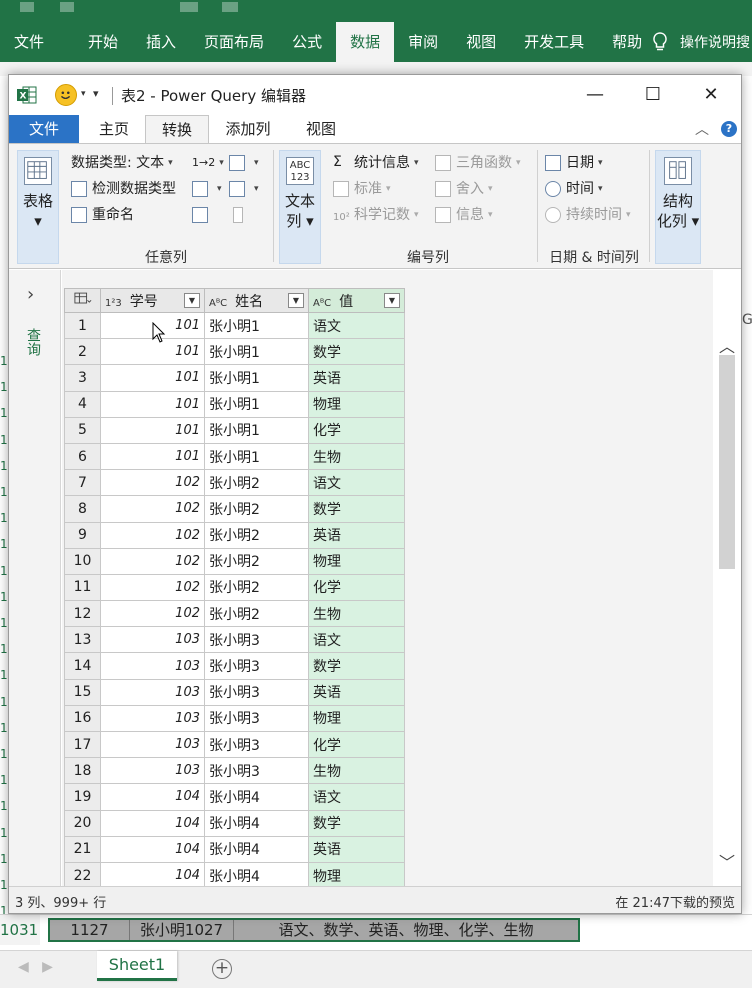 The width and height of the screenshot is (752, 988). Describe the element at coordinates (82, 666) in the screenshot. I see `row-number: 14` at that location.